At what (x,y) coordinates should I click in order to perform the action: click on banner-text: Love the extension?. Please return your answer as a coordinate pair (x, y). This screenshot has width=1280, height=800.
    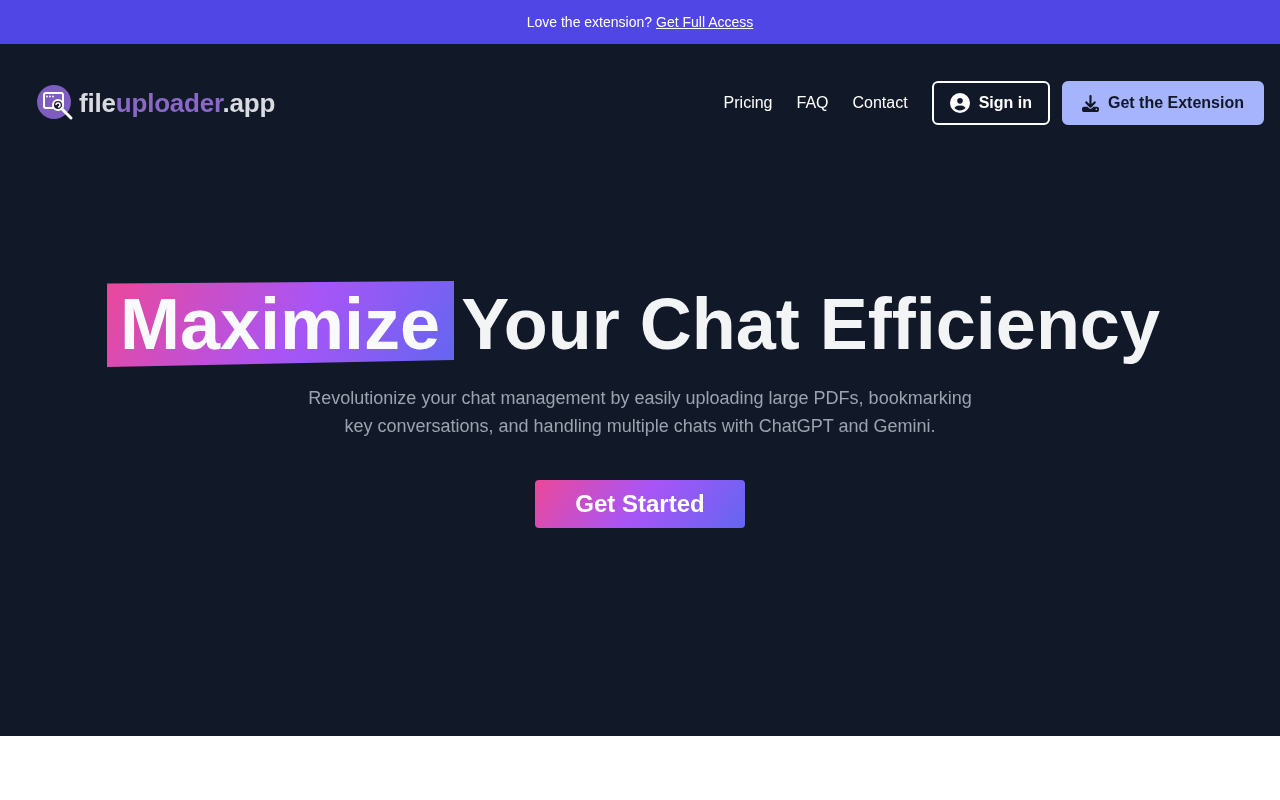
    Looking at the image, I should click on (589, 22).